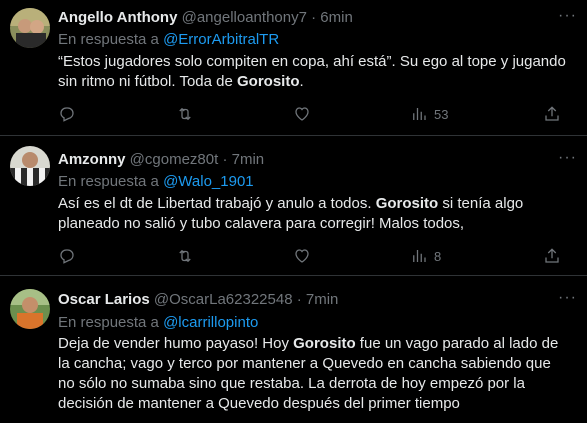  Describe the element at coordinates (223, 299) in the screenshot. I see `author-handle: @OscarLa62322548` at that location.